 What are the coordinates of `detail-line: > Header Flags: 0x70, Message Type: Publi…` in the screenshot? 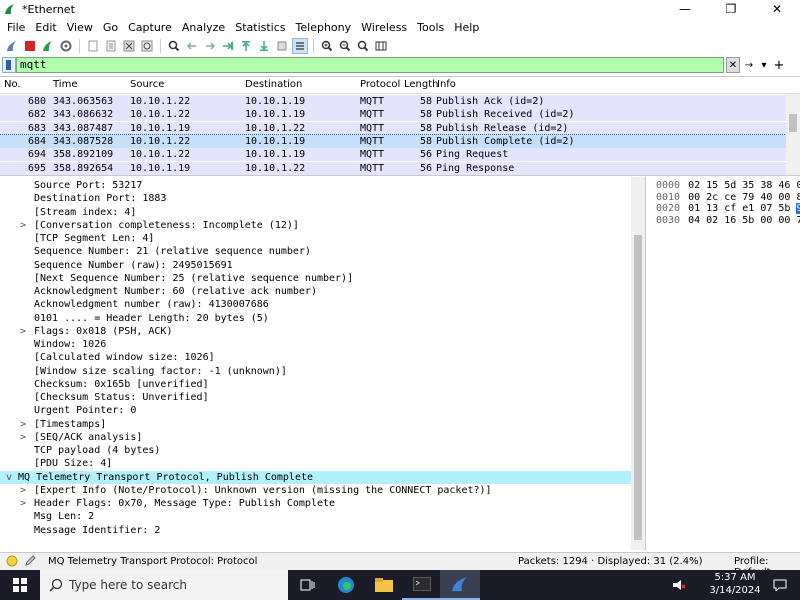 It's located at (316, 503).